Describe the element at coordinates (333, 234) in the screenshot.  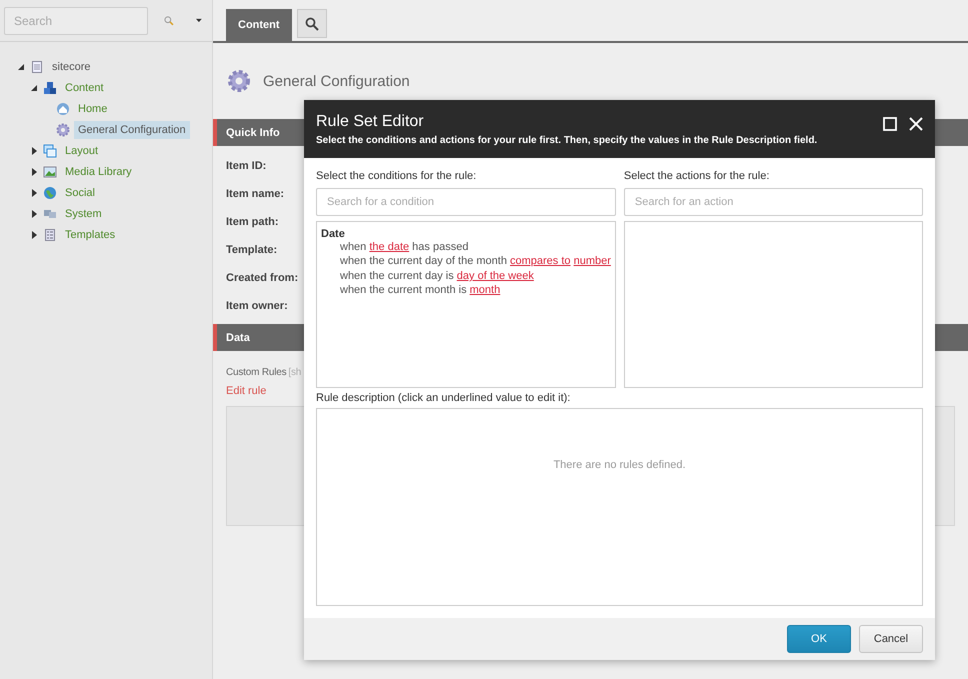
I see `group-heading: Date` at that location.